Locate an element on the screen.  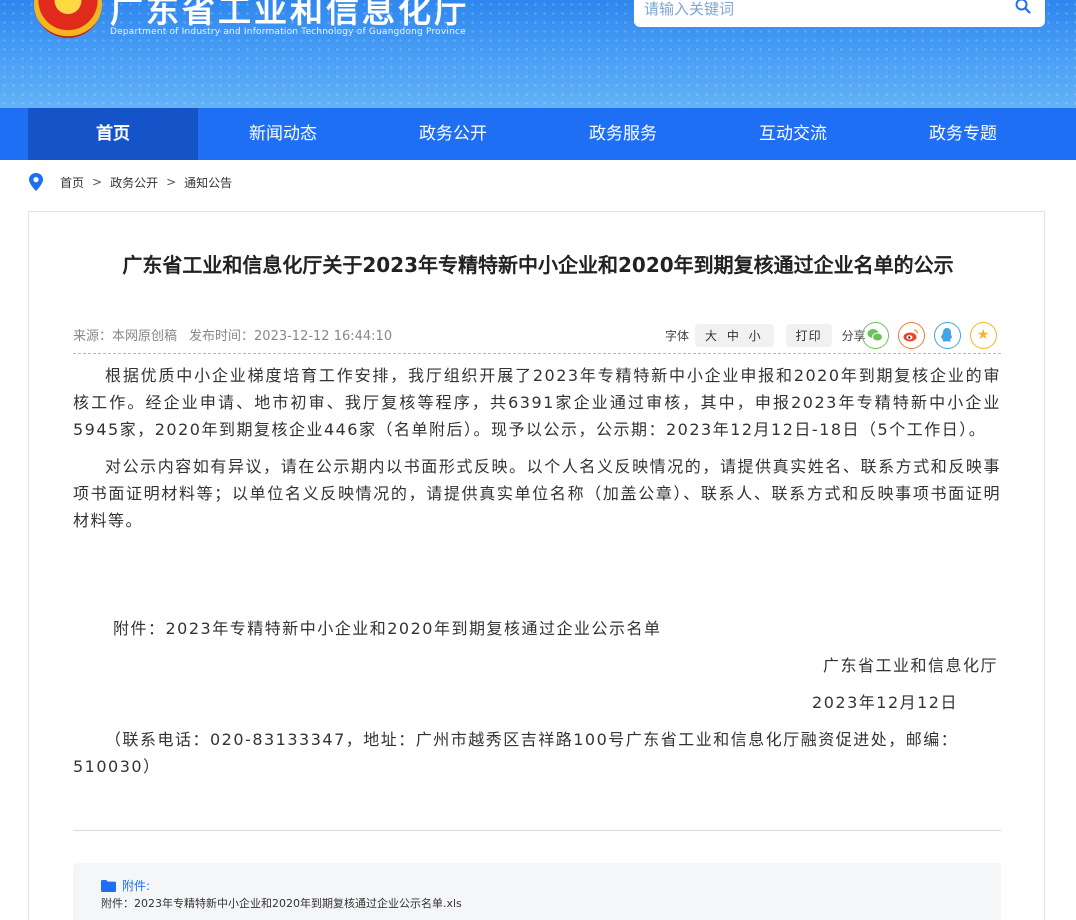
wechat-share-icon is located at coordinates (875, 335).